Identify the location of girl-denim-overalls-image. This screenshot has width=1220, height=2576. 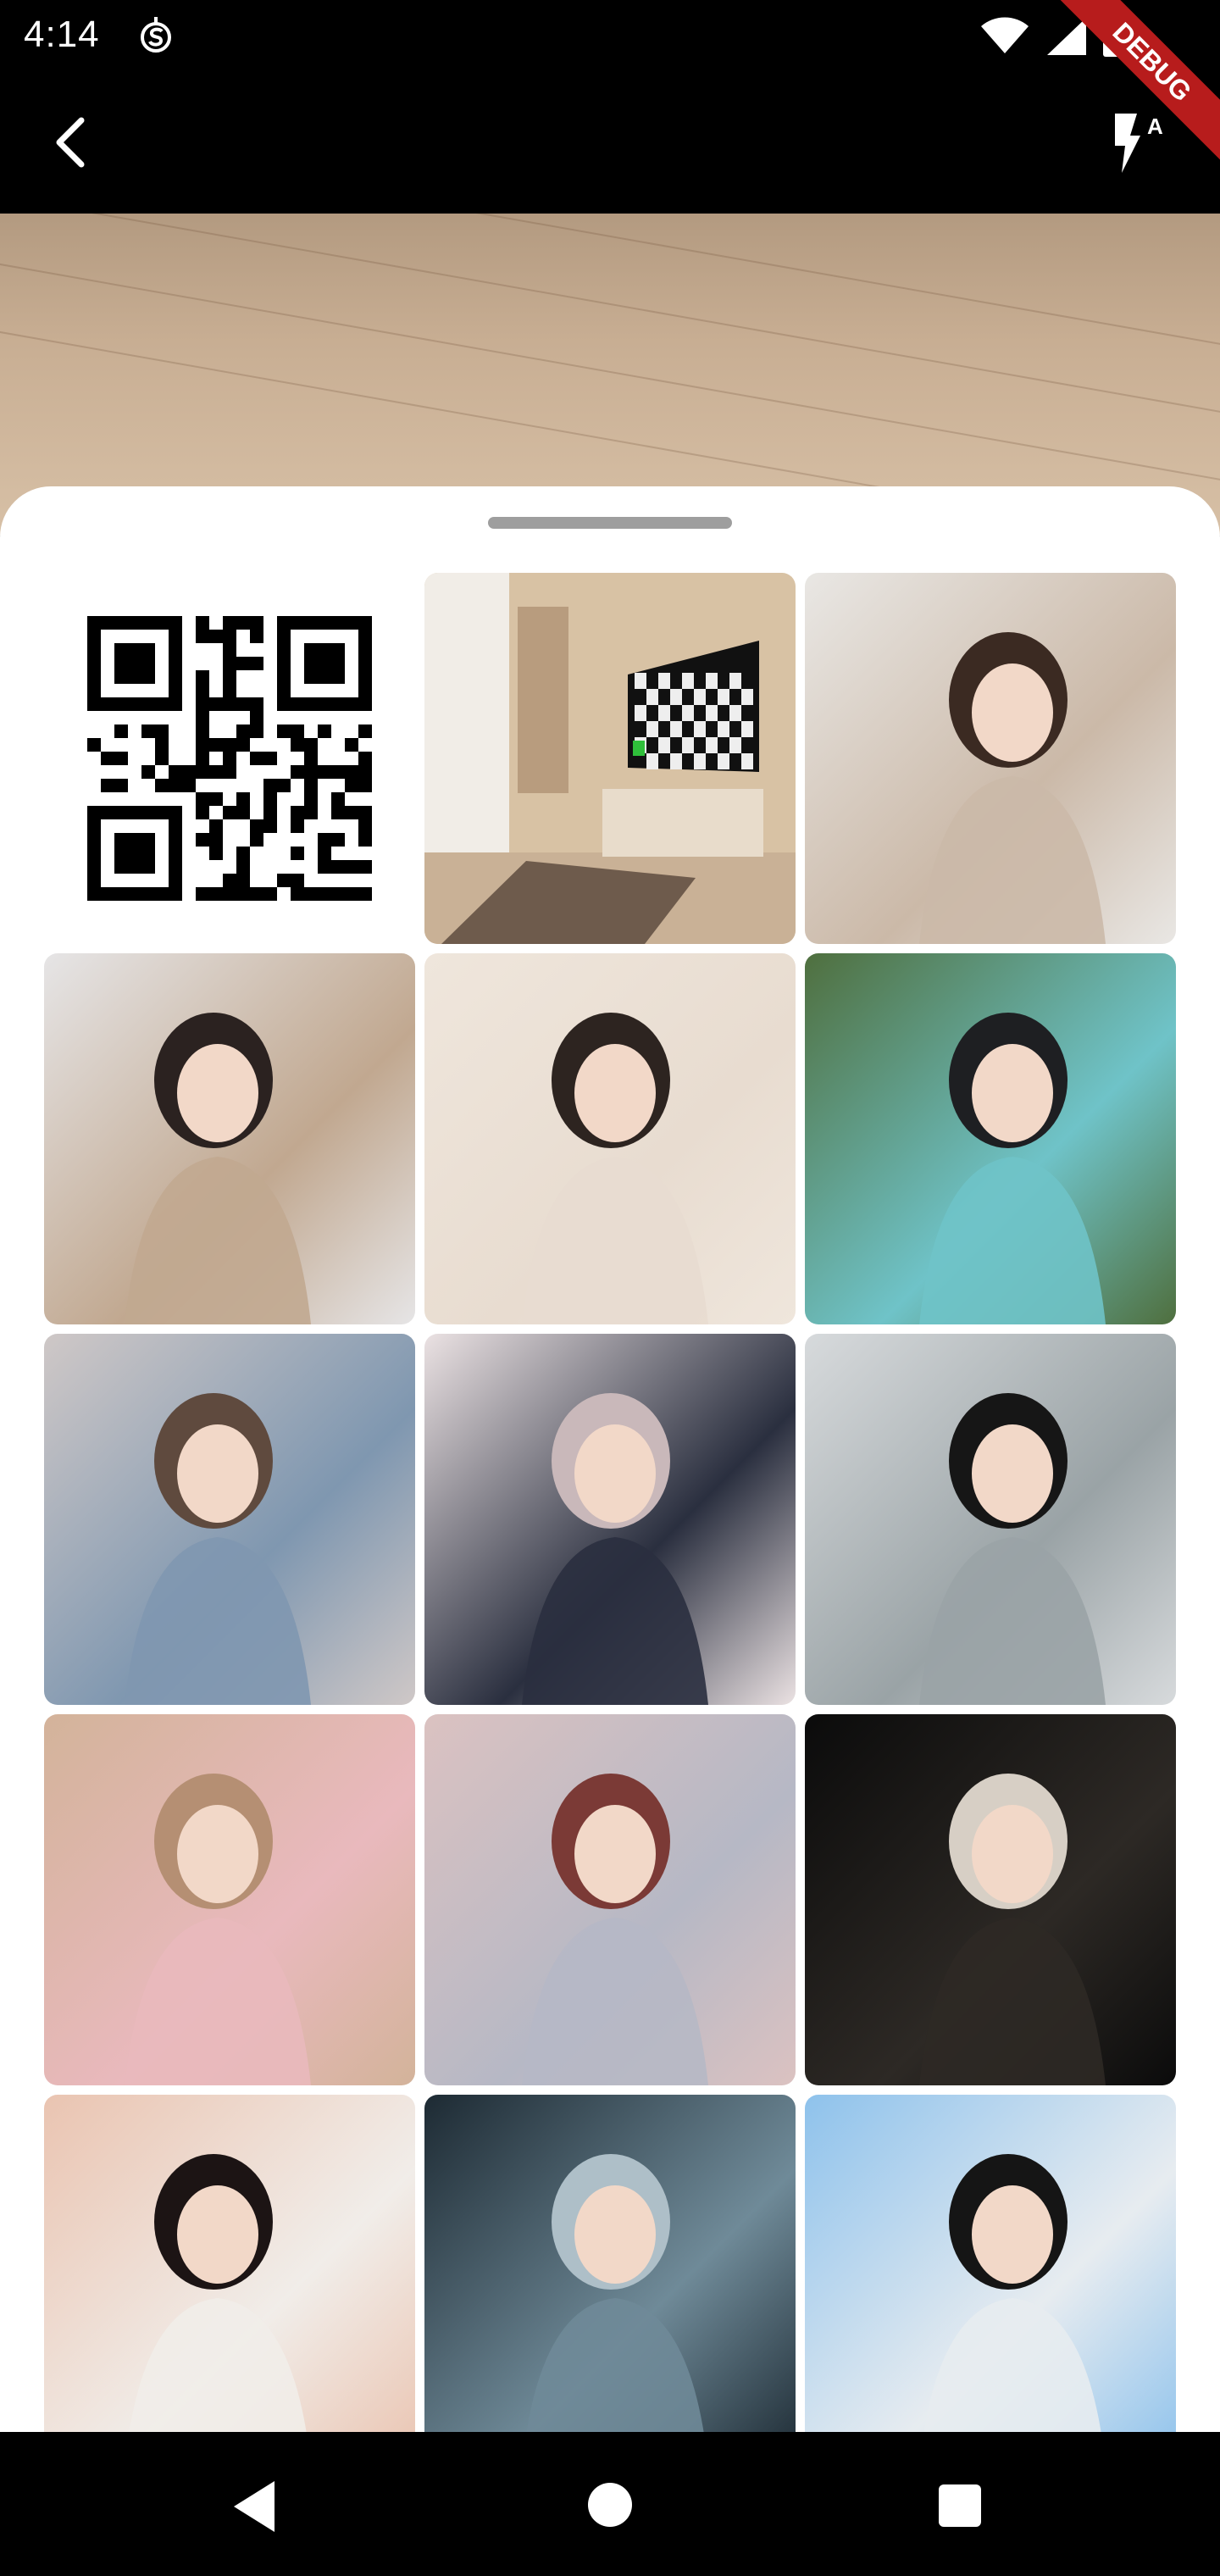
(229, 1519).